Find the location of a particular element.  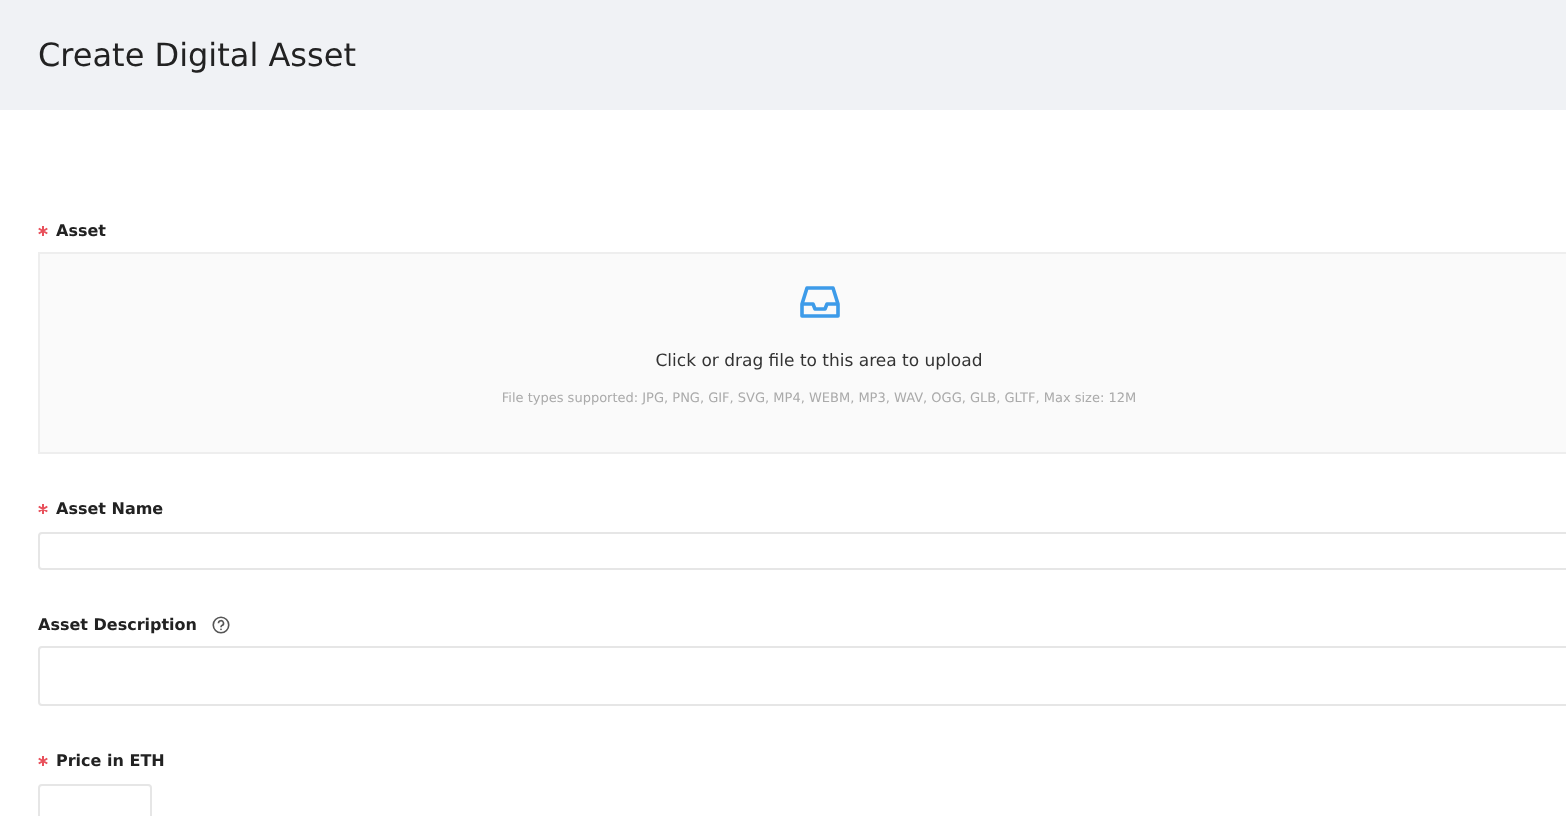

field-label: Asset is located at coordinates (81, 230).